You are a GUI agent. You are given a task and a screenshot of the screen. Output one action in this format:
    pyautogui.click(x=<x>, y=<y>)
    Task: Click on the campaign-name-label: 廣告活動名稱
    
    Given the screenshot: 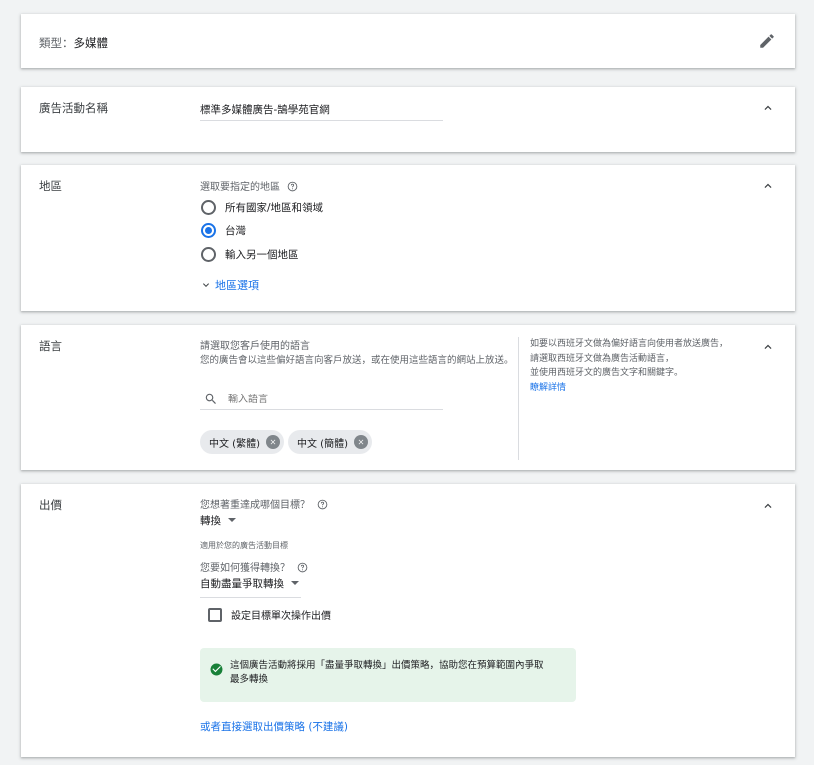 What is the action you would take?
    pyautogui.click(x=73, y=108)
    